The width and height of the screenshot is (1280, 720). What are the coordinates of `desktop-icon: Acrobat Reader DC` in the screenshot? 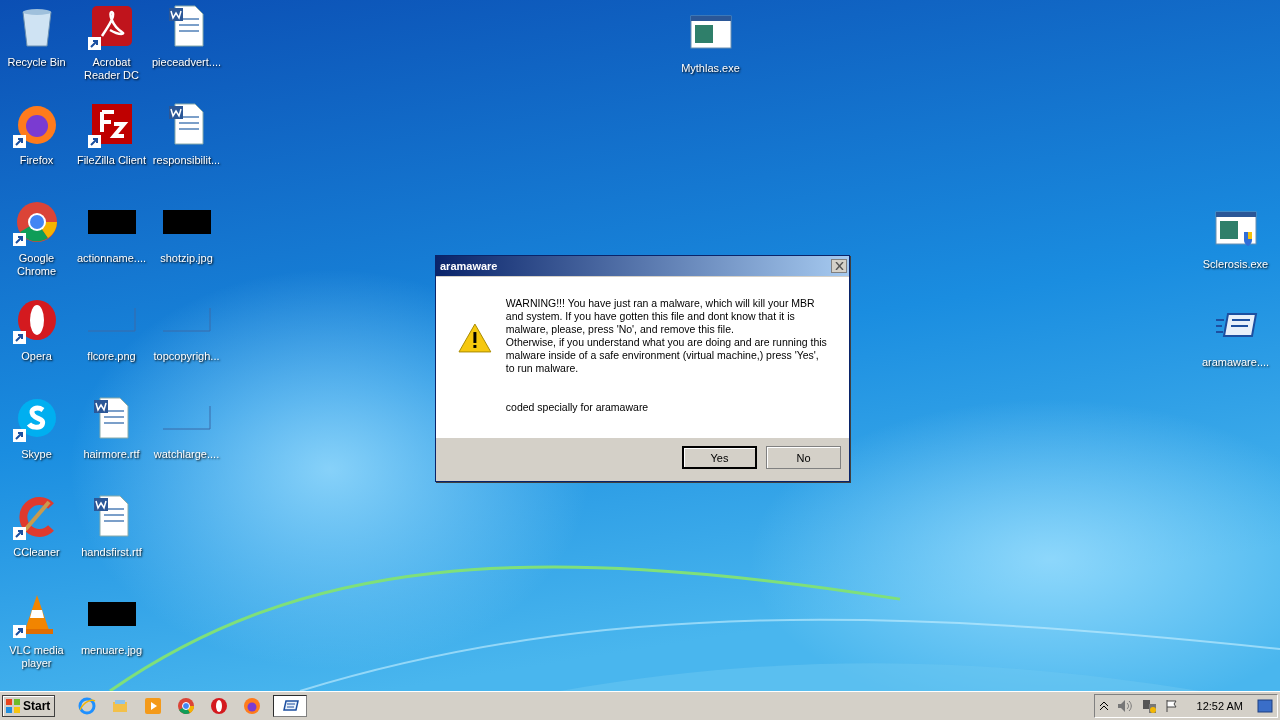 It's located at (111, 49).